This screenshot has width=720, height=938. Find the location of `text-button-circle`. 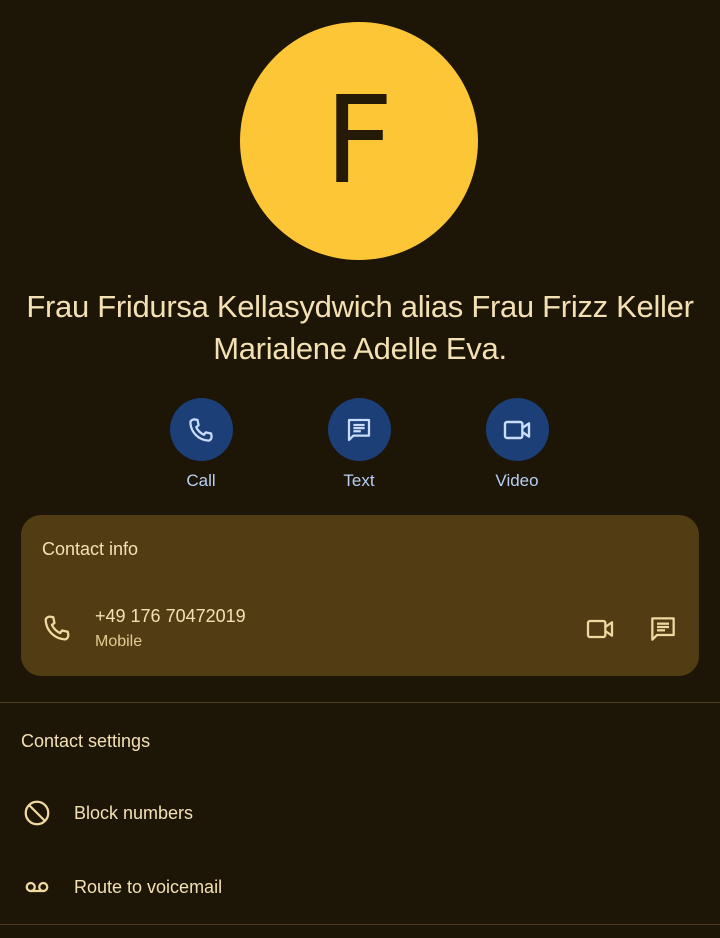

text-button-circle is located at coordinates (359, 429).